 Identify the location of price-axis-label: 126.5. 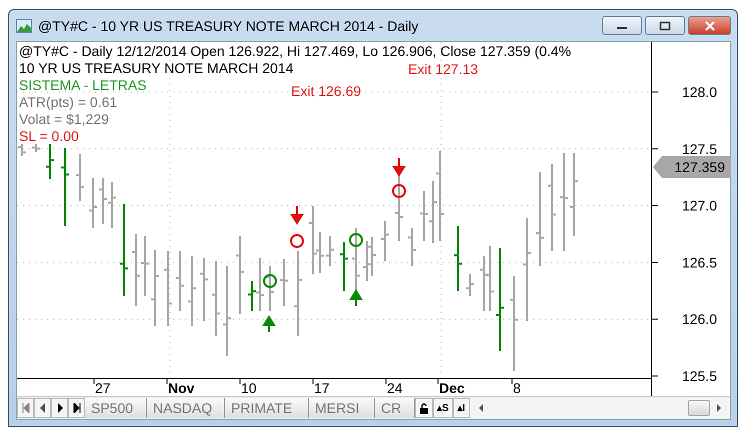
(699, 262).